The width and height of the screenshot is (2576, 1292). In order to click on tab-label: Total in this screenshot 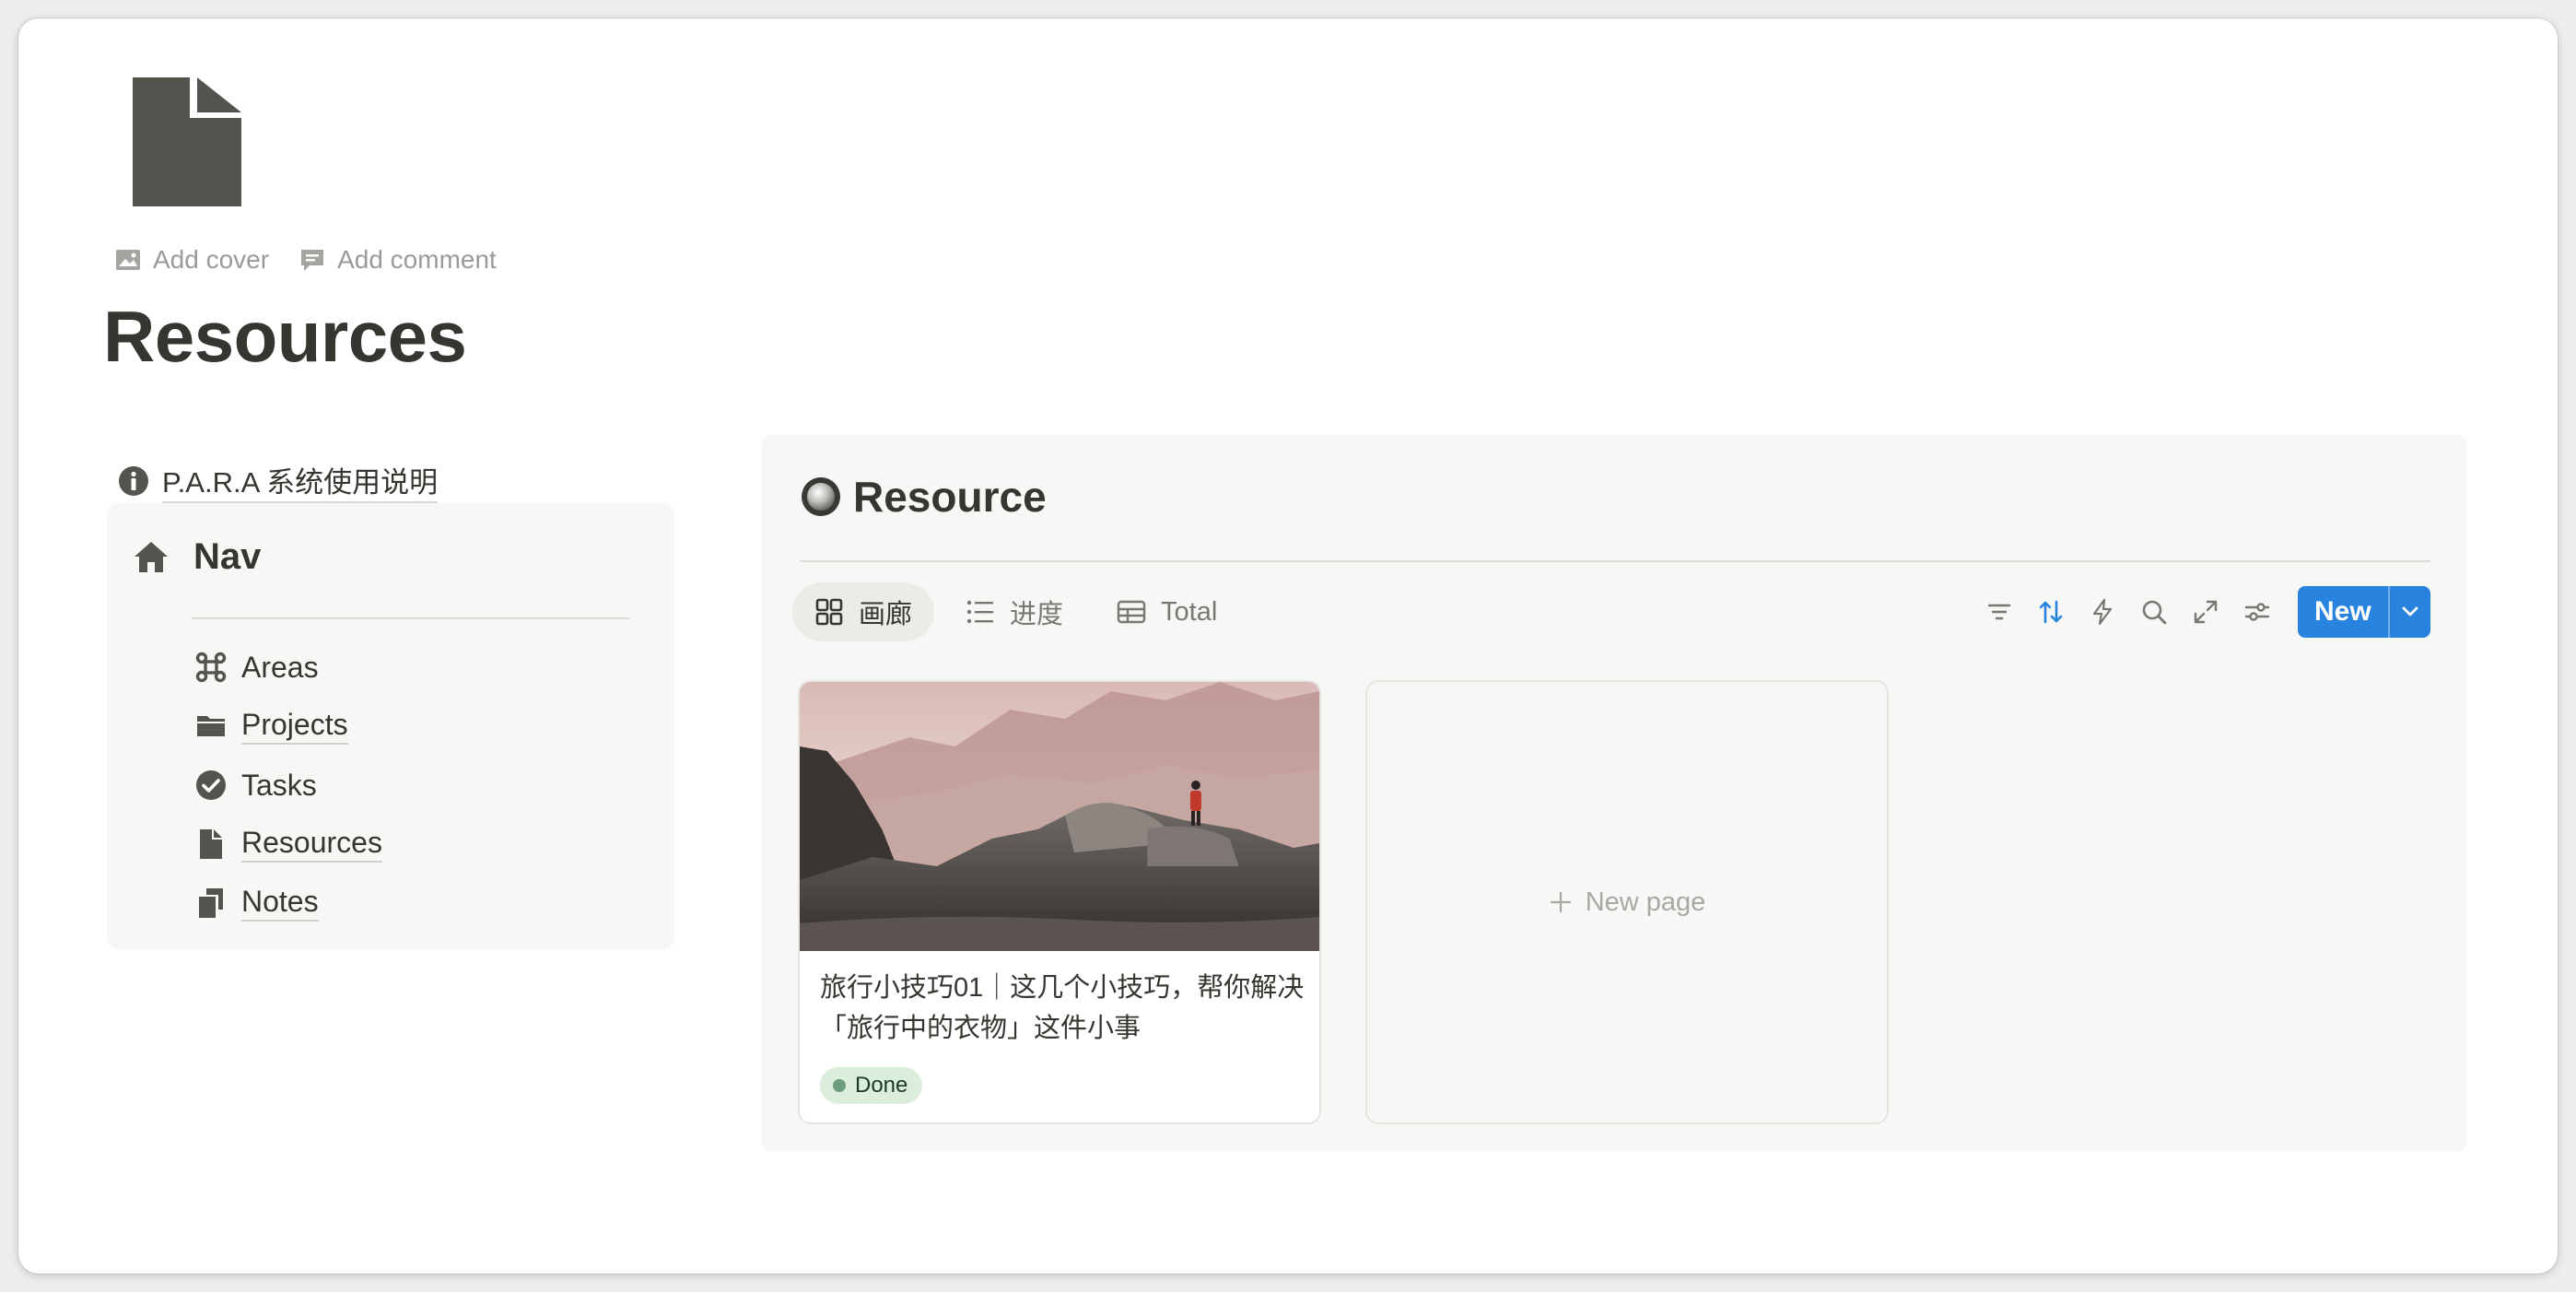, I will do `click(1189, 611)`.